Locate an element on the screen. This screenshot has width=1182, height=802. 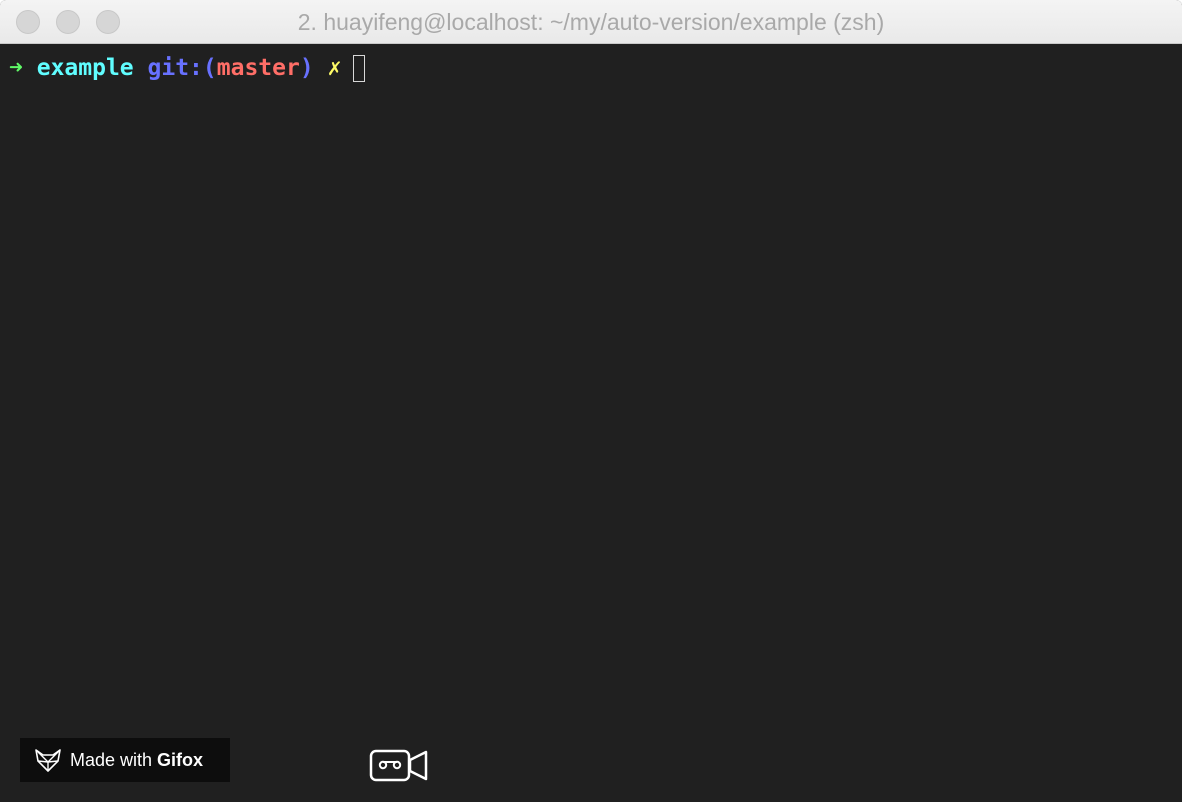
gifox-watermark: Made with Gifox is located at coordinates (125, 760).